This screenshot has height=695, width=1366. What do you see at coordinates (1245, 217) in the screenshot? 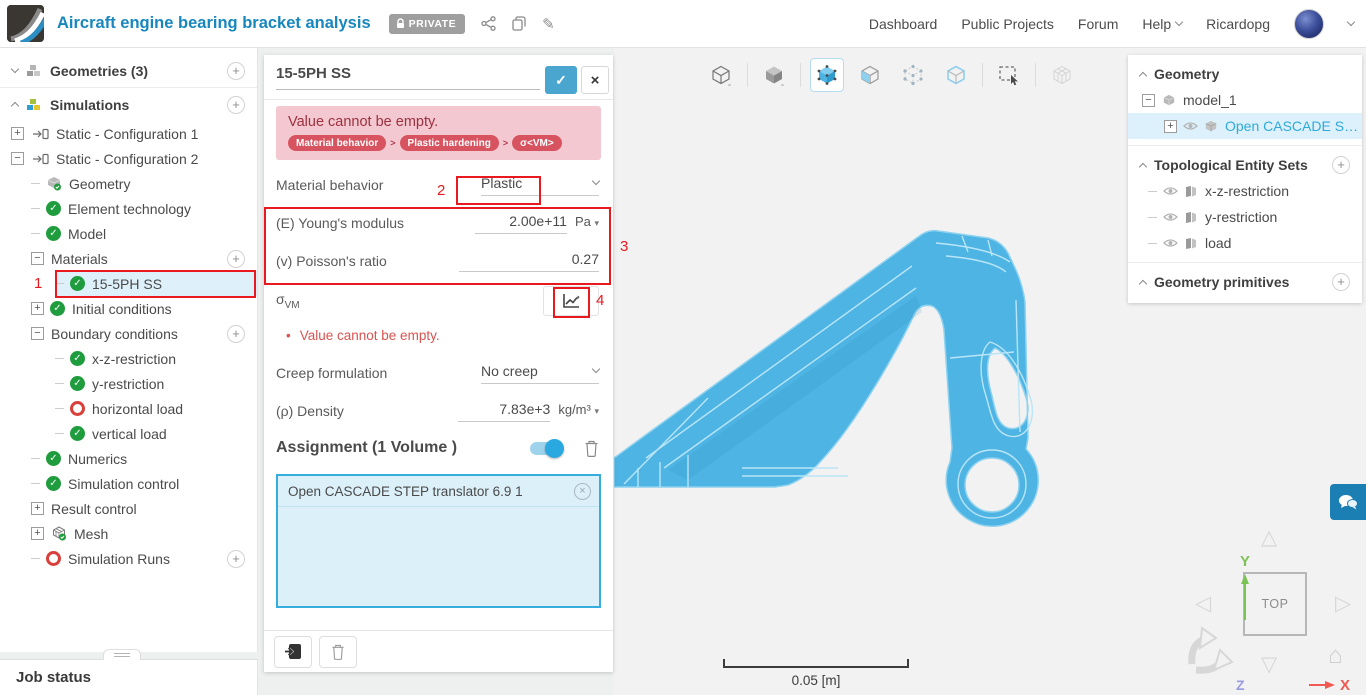
I see `scene-item-y-restriction: y-restriction` at bounding box center [1245, 217].